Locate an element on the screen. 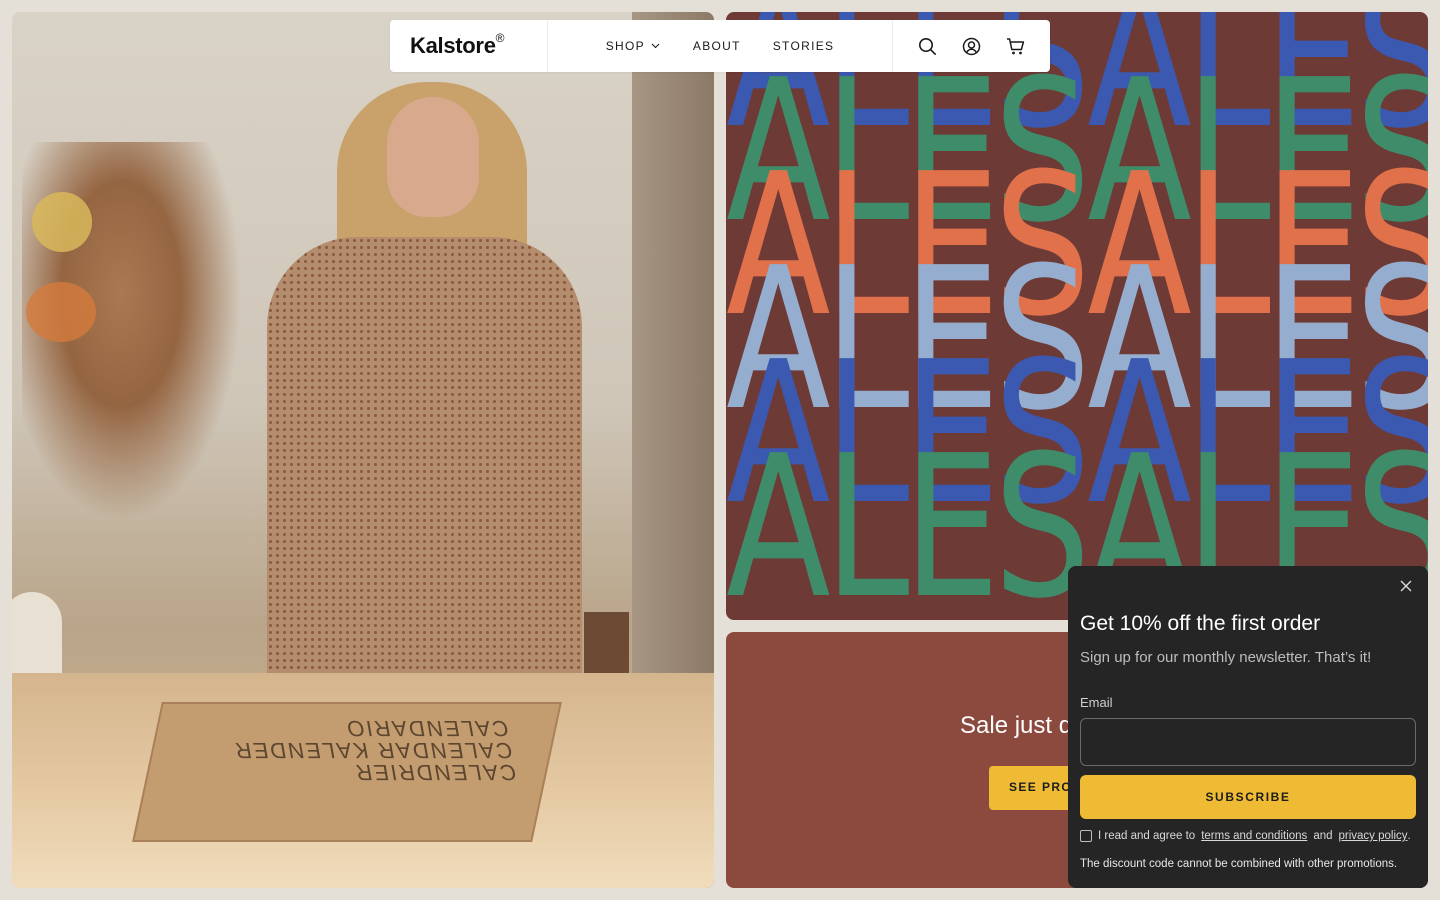 This screenshot has width=1440, height=900. site-header: Kalstore® SHOP ABOUT STORIES is located at coordinates (720, 46).